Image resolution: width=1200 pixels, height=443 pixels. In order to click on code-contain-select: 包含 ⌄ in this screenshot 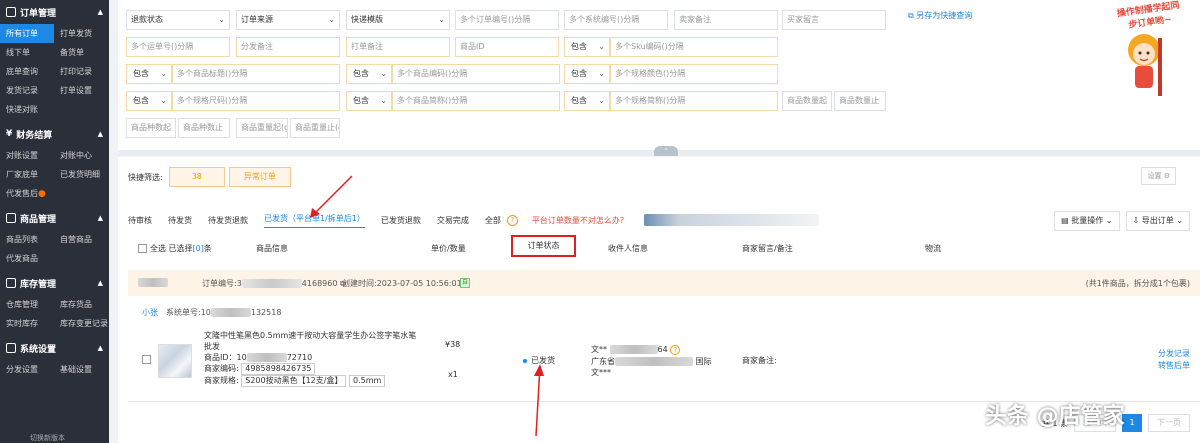, I will do `click(369, 74)`.